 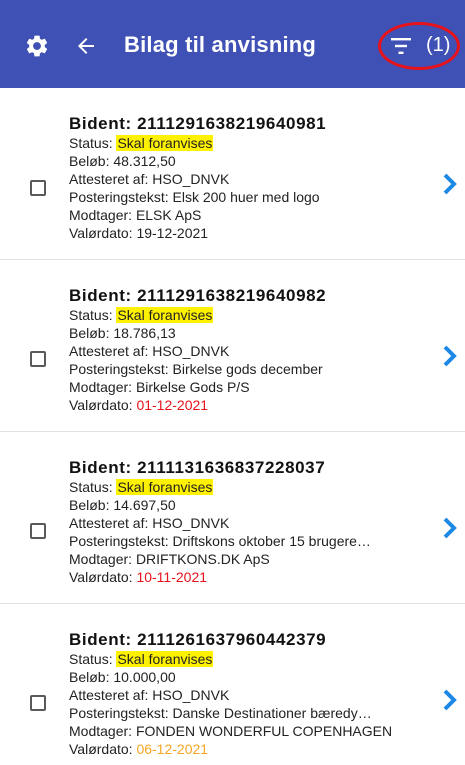 What do you see at coordinates (220, 44) in the screenshot?
I see `page-title: Bilag til anvisning` at bounding box center [220, 44].